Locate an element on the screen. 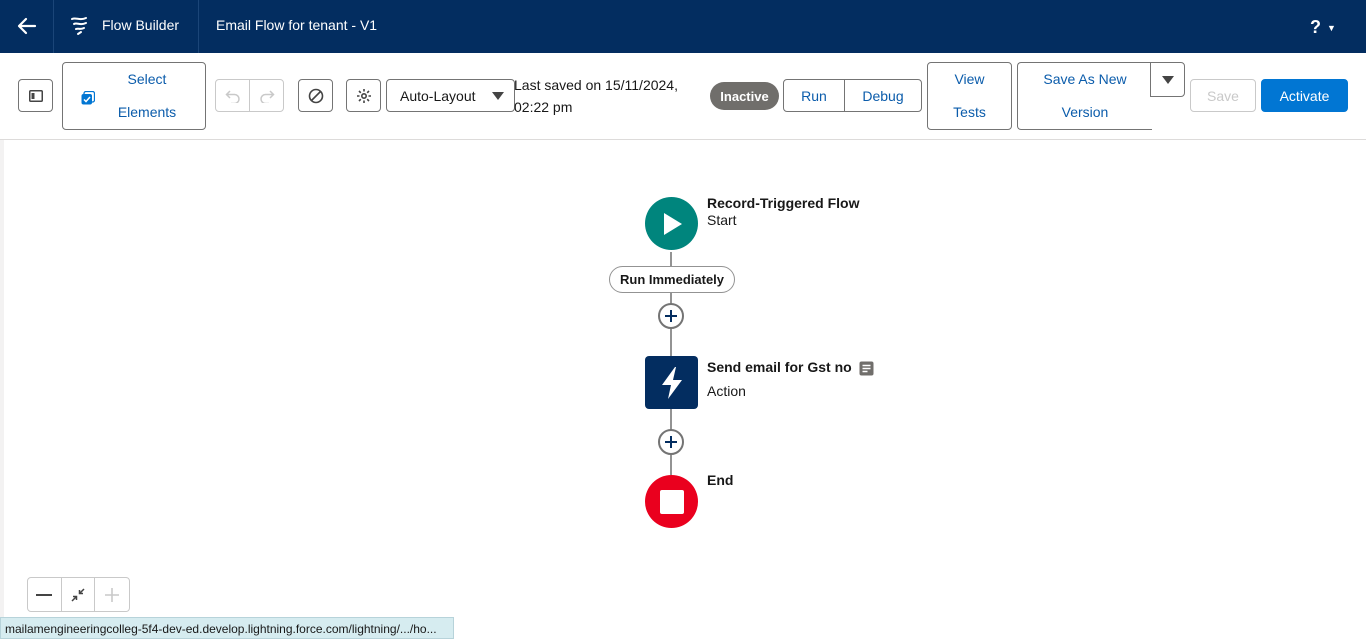 This screenshot has height=639, width=1366. run-label: Run is located at coordinates (814, 95).